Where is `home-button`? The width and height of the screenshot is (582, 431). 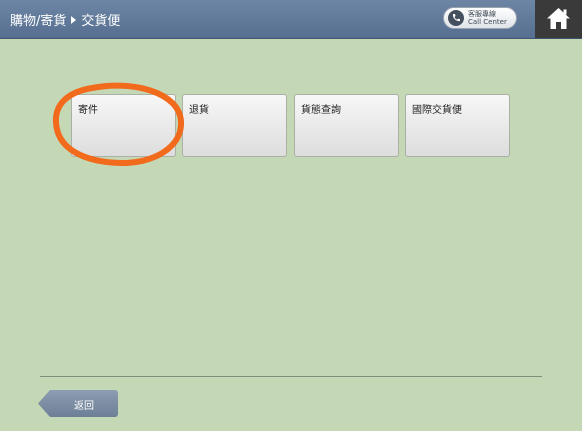 home-button is located at coordinates (558, 19).